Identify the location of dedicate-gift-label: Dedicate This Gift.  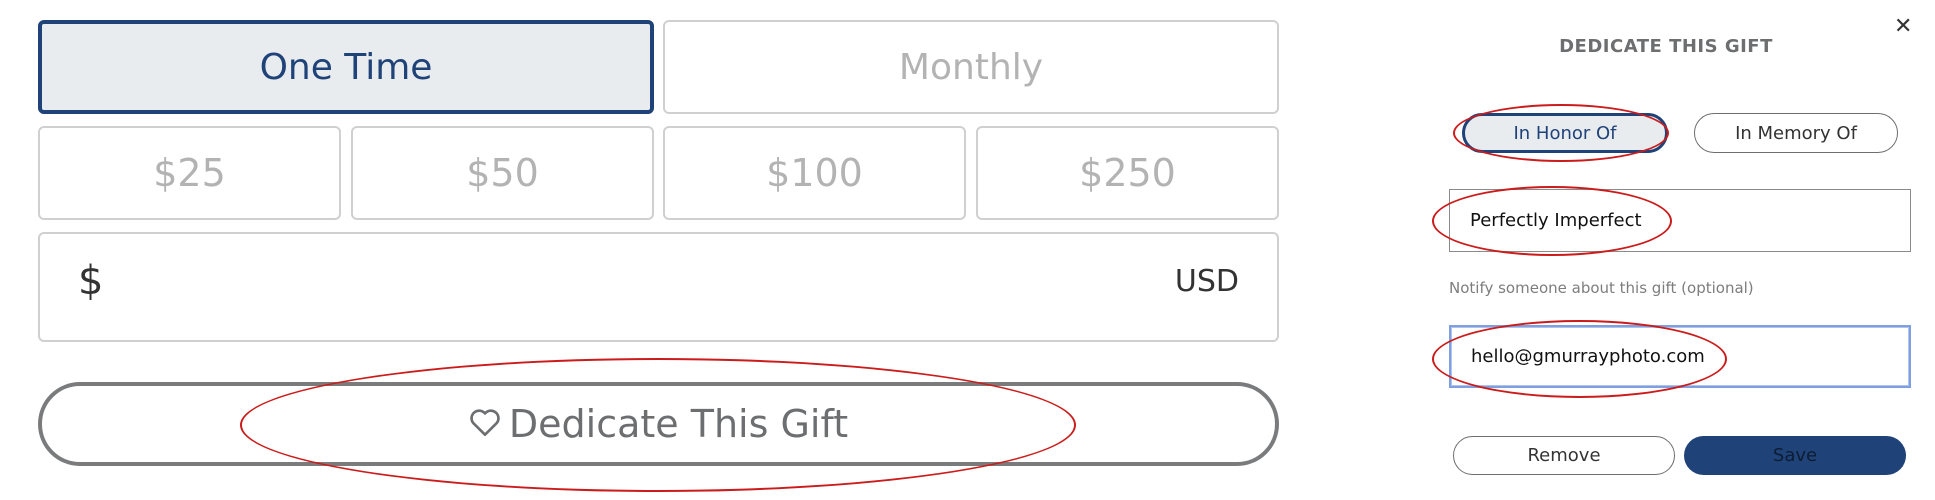
(678, 424).